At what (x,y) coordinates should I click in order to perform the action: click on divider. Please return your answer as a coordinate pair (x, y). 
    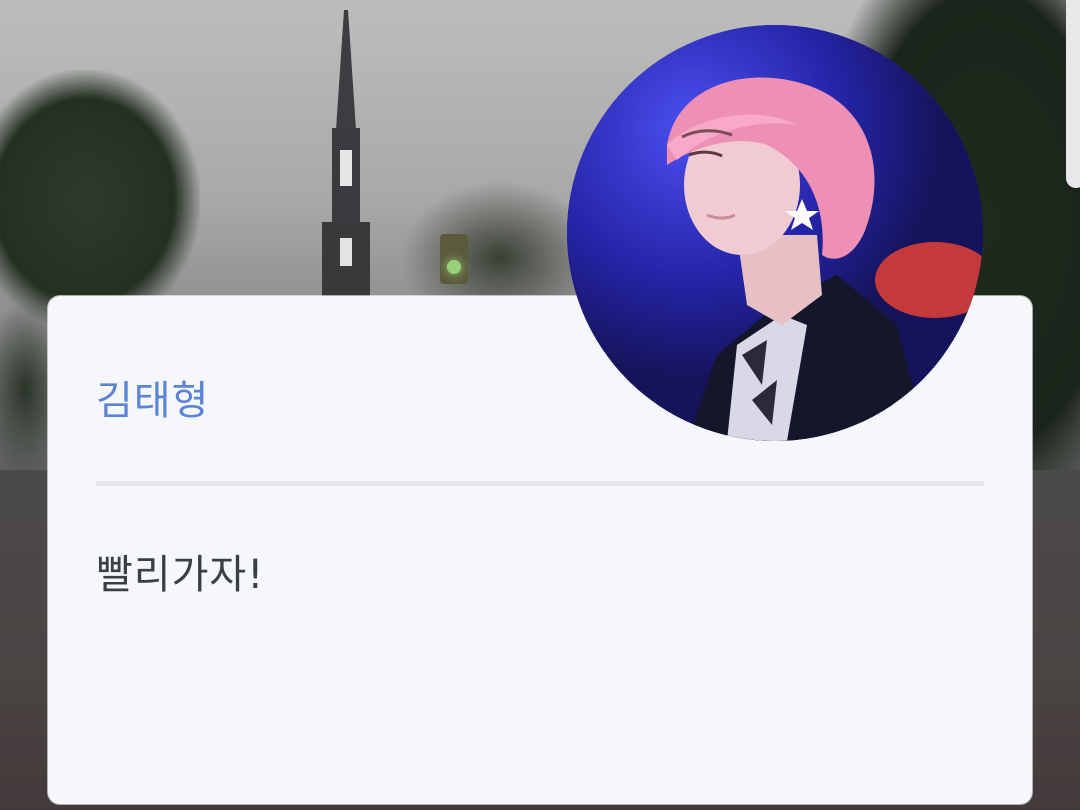
    Looking at the image, I should click on (540, 483).